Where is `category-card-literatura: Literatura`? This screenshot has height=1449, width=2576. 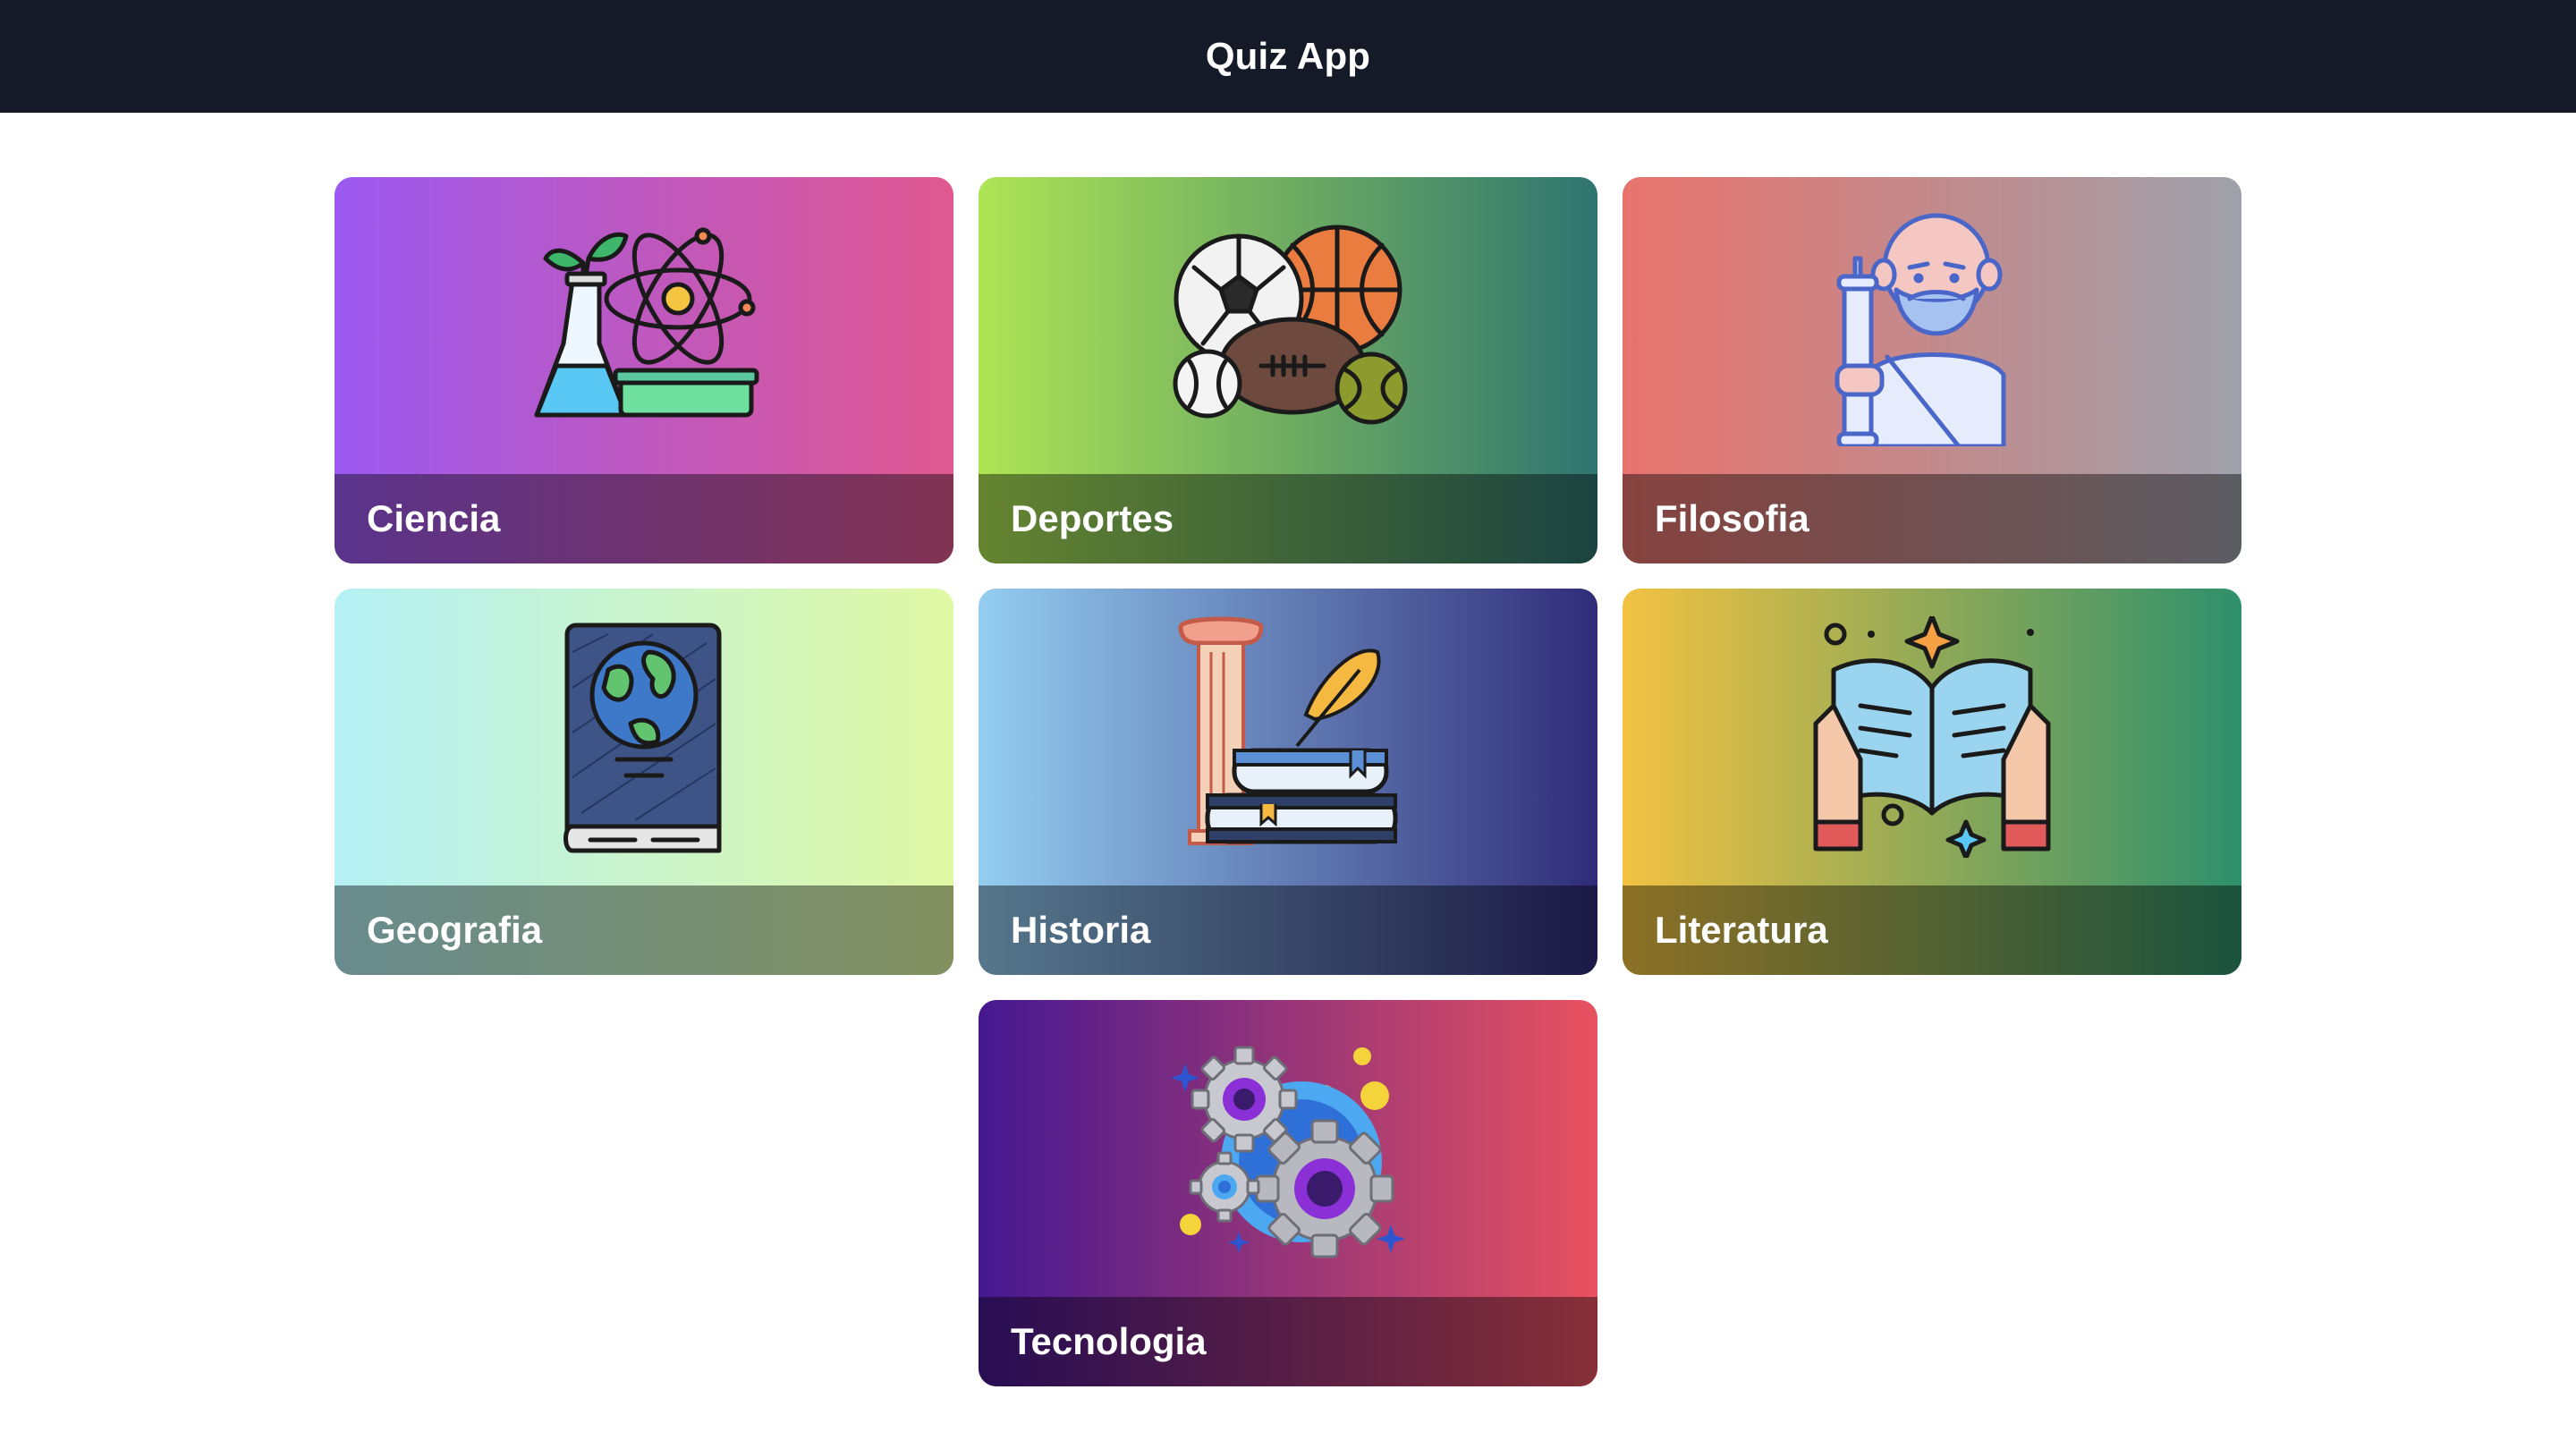 category-card-literatura: Literatura is located at coordinates (1932, 782).